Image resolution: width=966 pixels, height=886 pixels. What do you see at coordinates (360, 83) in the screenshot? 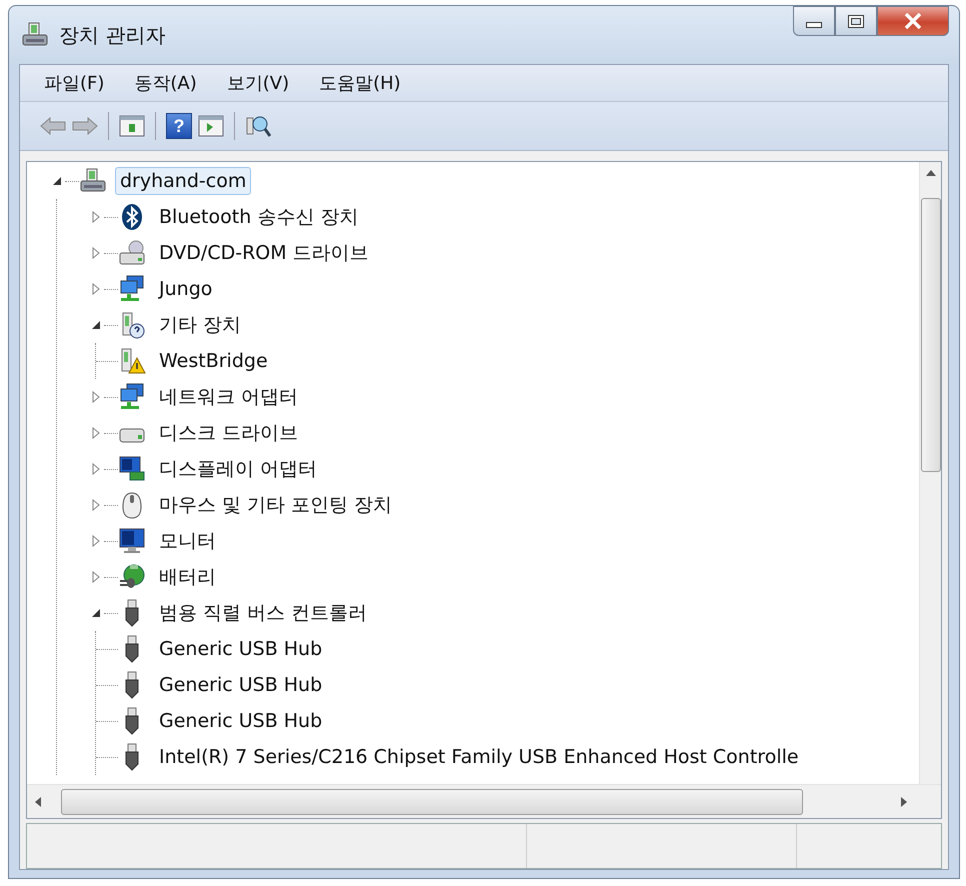
I see `menu-item: 도움말(H)` at bounding box center [360, 83].